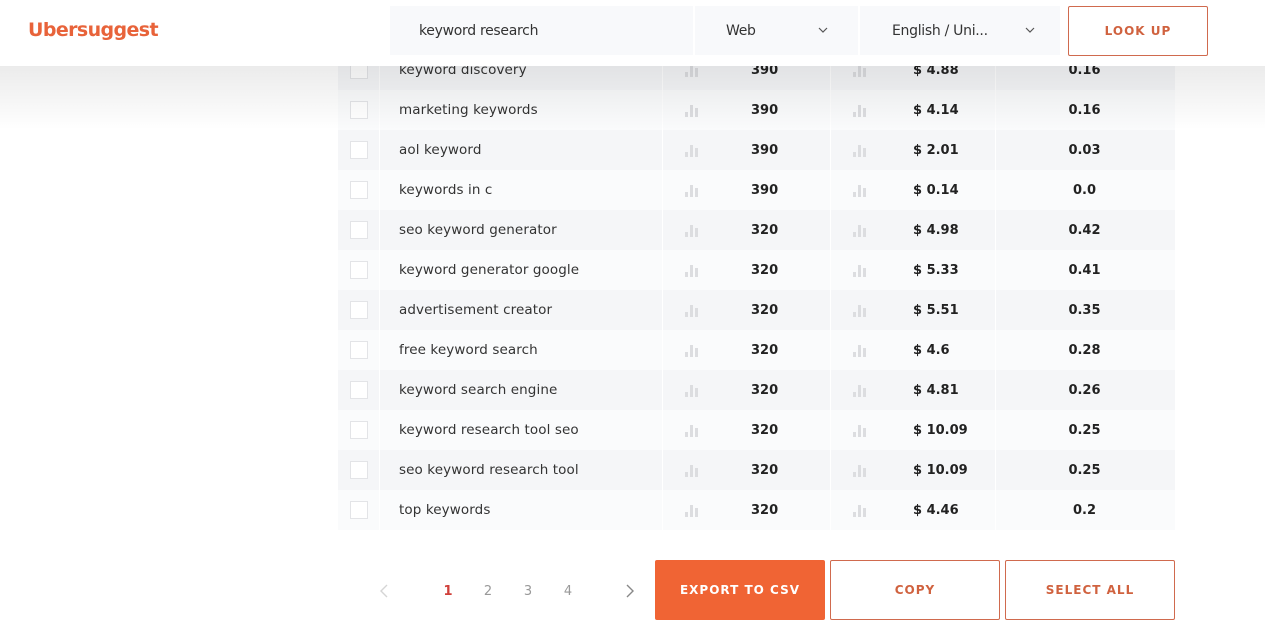  Describe the element at coordinates (630, 591) in the screenshot. I see `chevron-right-icon` at that location.